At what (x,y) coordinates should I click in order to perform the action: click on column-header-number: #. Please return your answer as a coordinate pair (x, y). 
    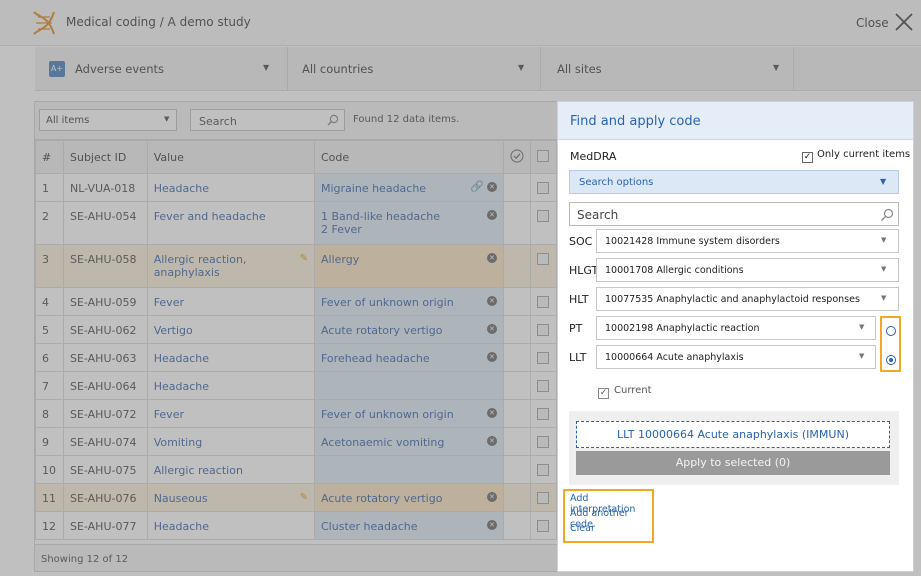
    Looking at the image, I should click on (49, 157).